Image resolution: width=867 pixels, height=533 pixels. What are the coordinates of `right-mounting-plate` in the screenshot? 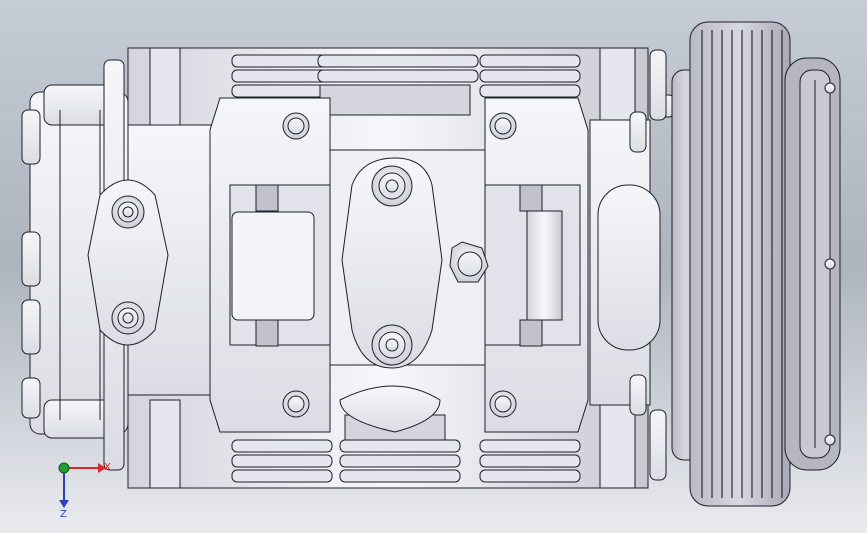 It's located at (536, 265).